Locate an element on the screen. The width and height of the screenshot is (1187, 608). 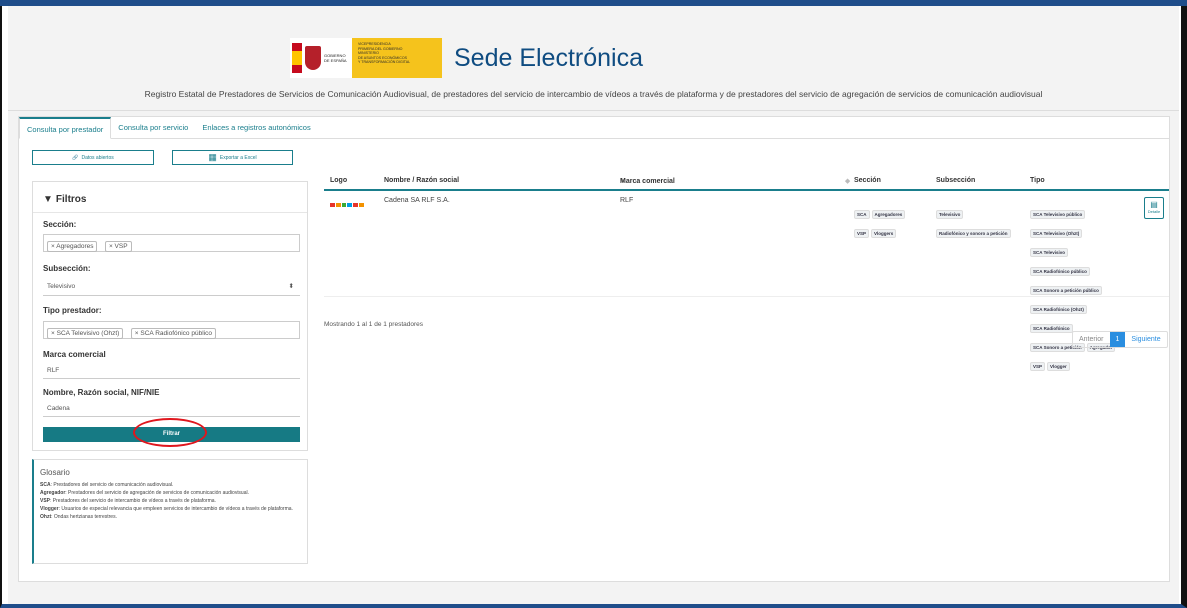
col-header-type: Tipo is located at coordinates (1037, 180).